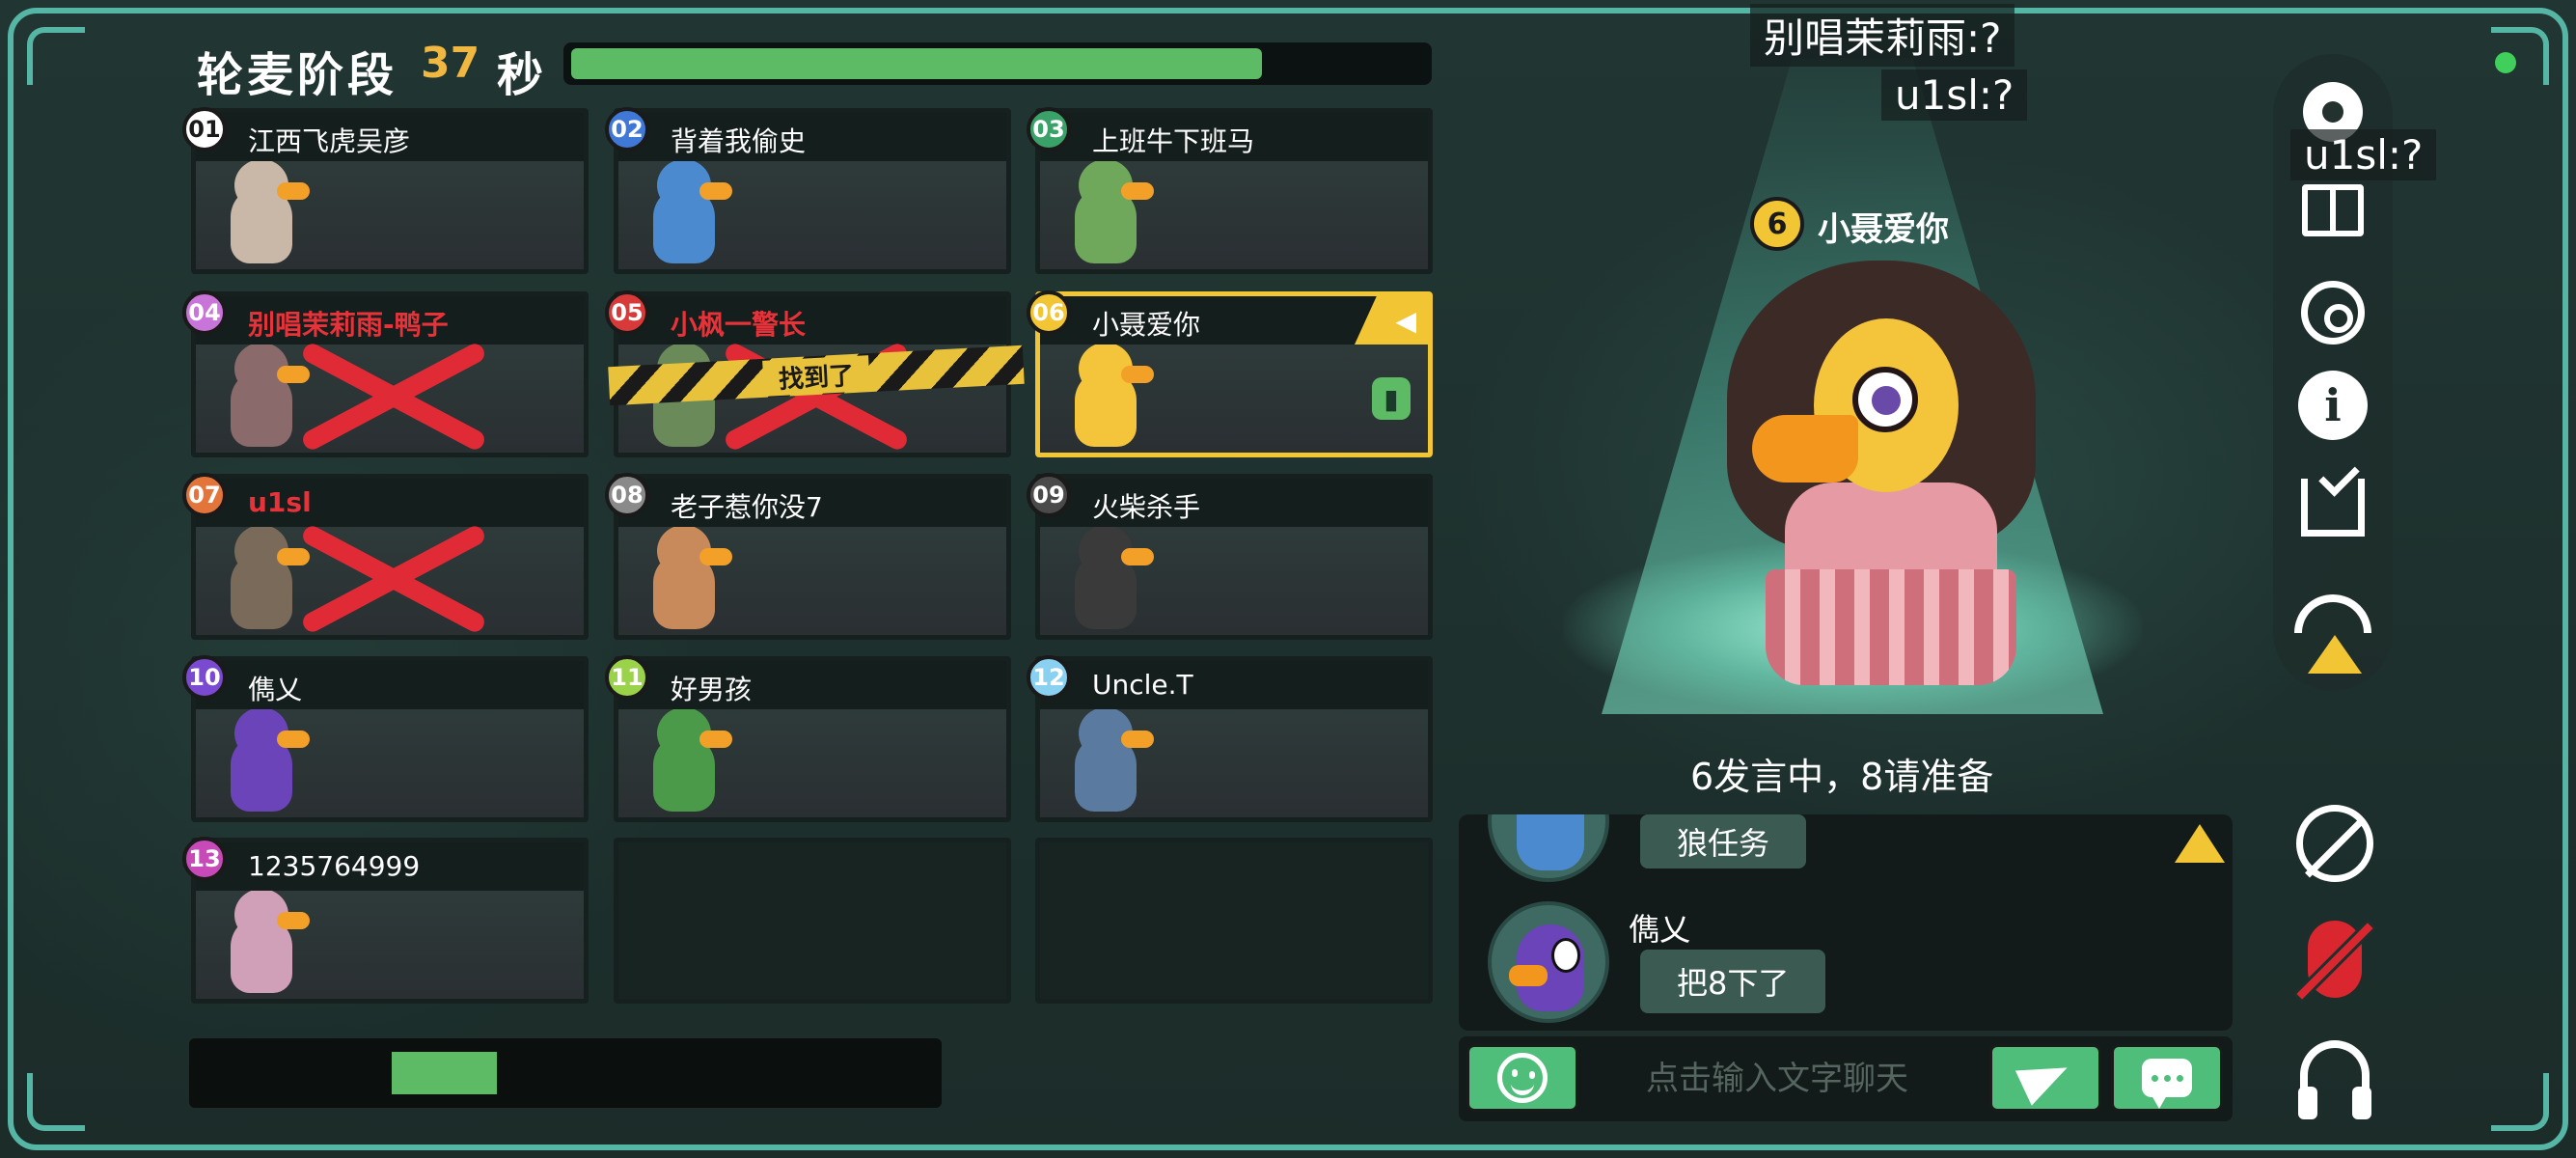 The width and height of the screenshot is (2576, 1158). I want to click on hide-button, so click(2334, 843).